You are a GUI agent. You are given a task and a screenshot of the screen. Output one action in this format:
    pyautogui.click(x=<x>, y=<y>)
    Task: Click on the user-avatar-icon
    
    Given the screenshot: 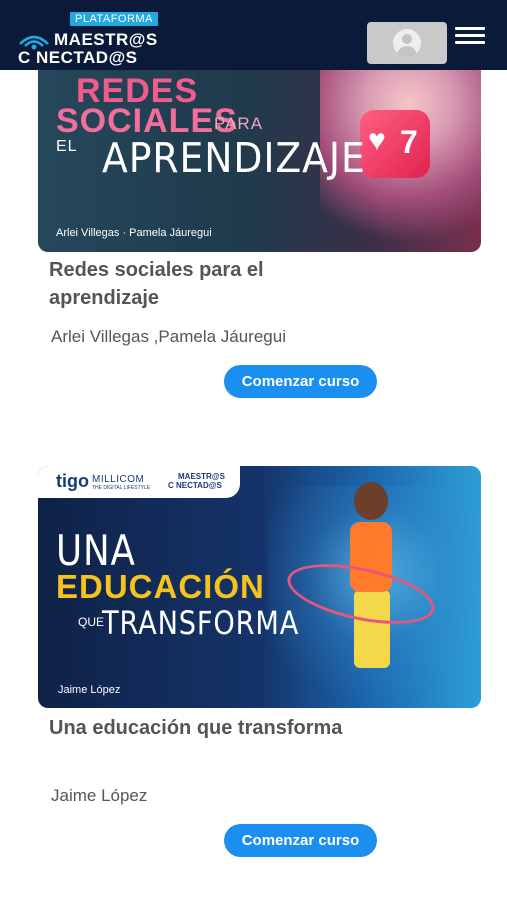 What is the action you would take?
    pyautogui.click(x=407, y=43)
    